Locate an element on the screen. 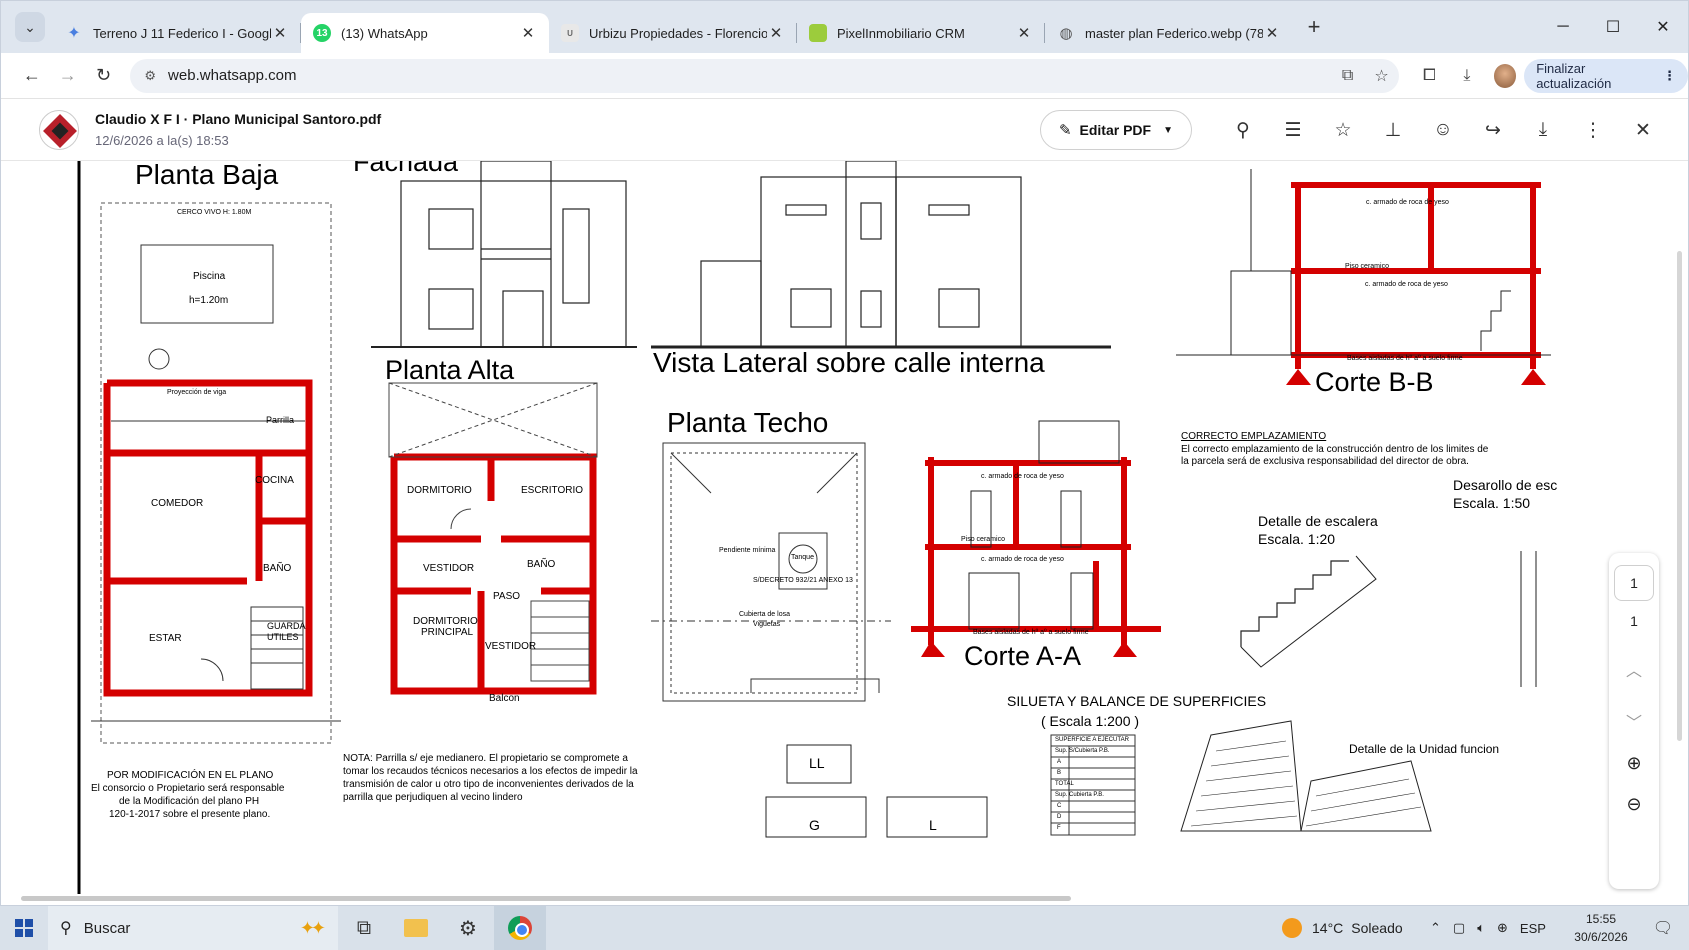 Image resolution: width=1689 pixels, height=950 pixels. window-close-icon: ✕ is located at coordinates (1663, 27).